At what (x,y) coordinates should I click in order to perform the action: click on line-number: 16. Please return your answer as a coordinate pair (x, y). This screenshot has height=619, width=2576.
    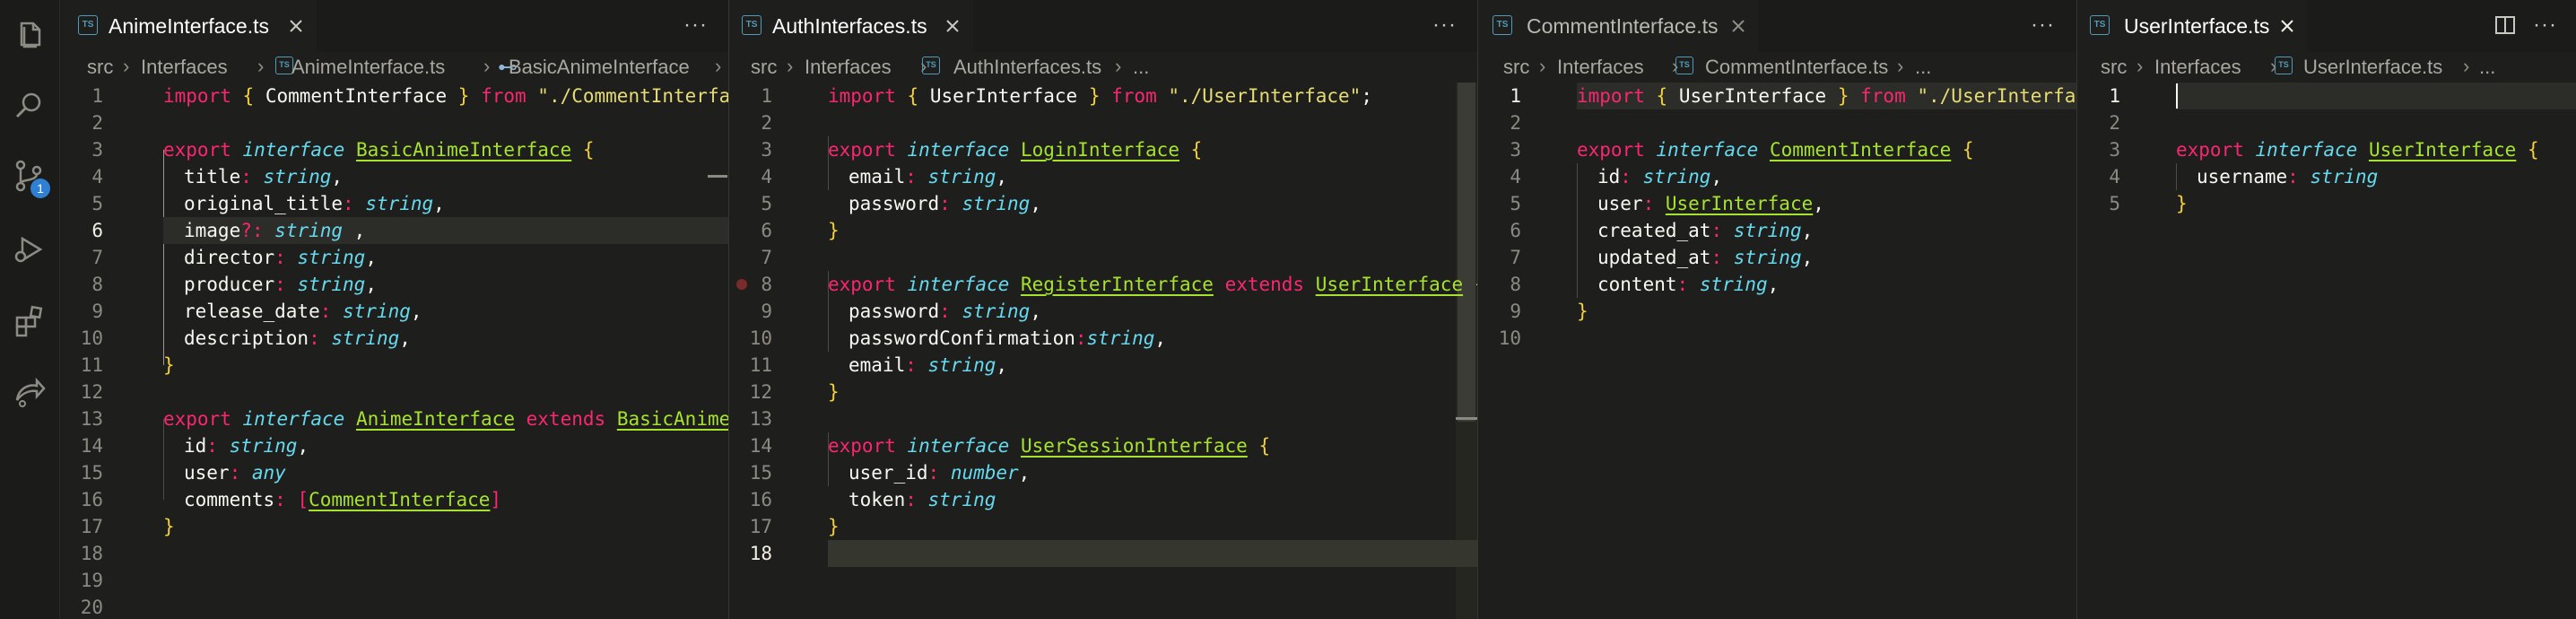
    Looking at the image, I should click on (91, 499).